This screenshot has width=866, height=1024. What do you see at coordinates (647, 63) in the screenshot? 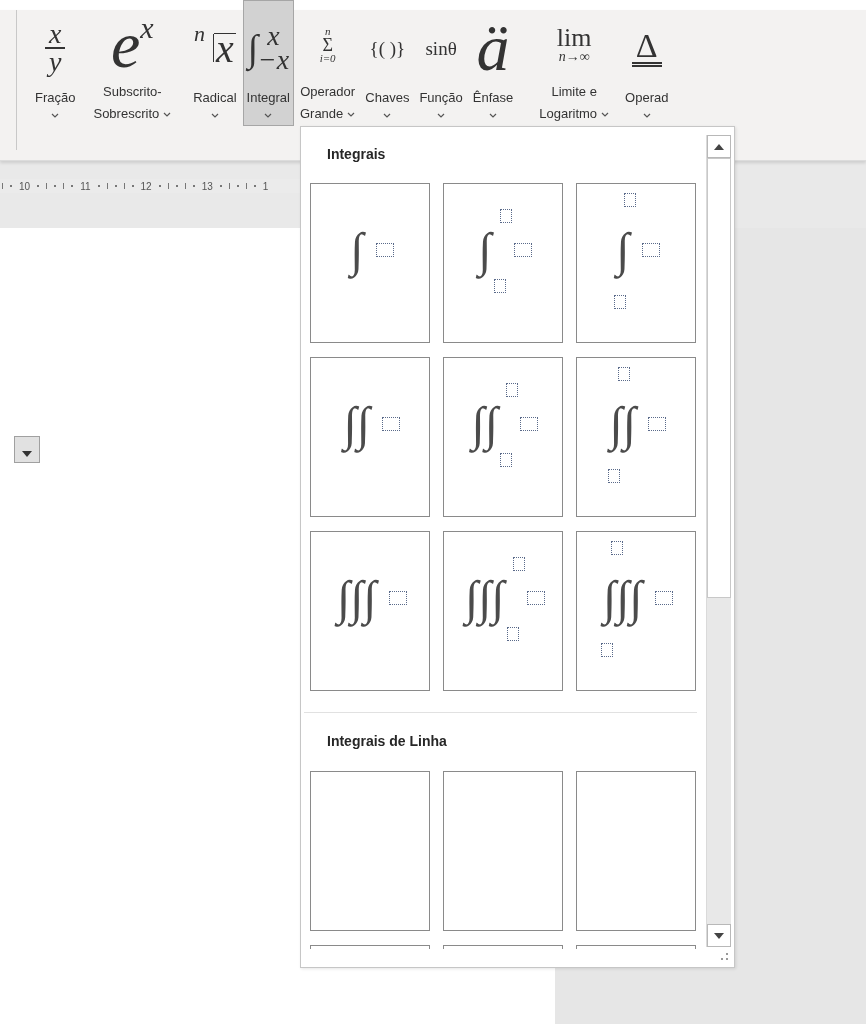
I see `ribbon-button: Δ Operad` at bounding box center [647, 63].